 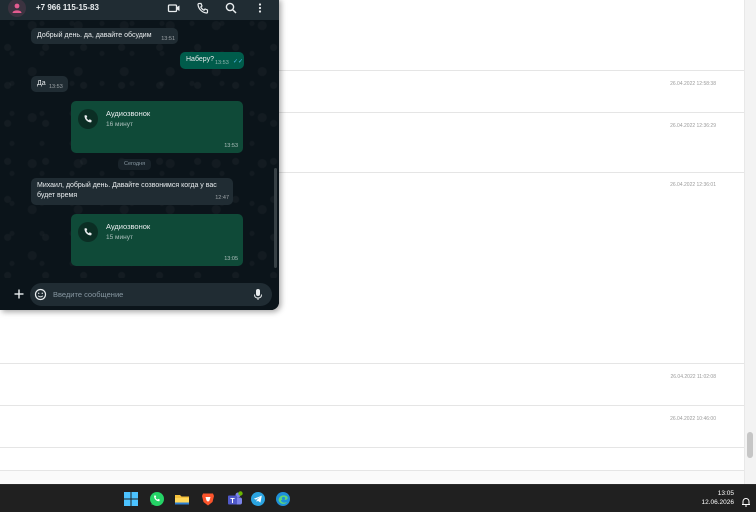 I want to click on brave-browser-icon, so click(x=208, y=499).